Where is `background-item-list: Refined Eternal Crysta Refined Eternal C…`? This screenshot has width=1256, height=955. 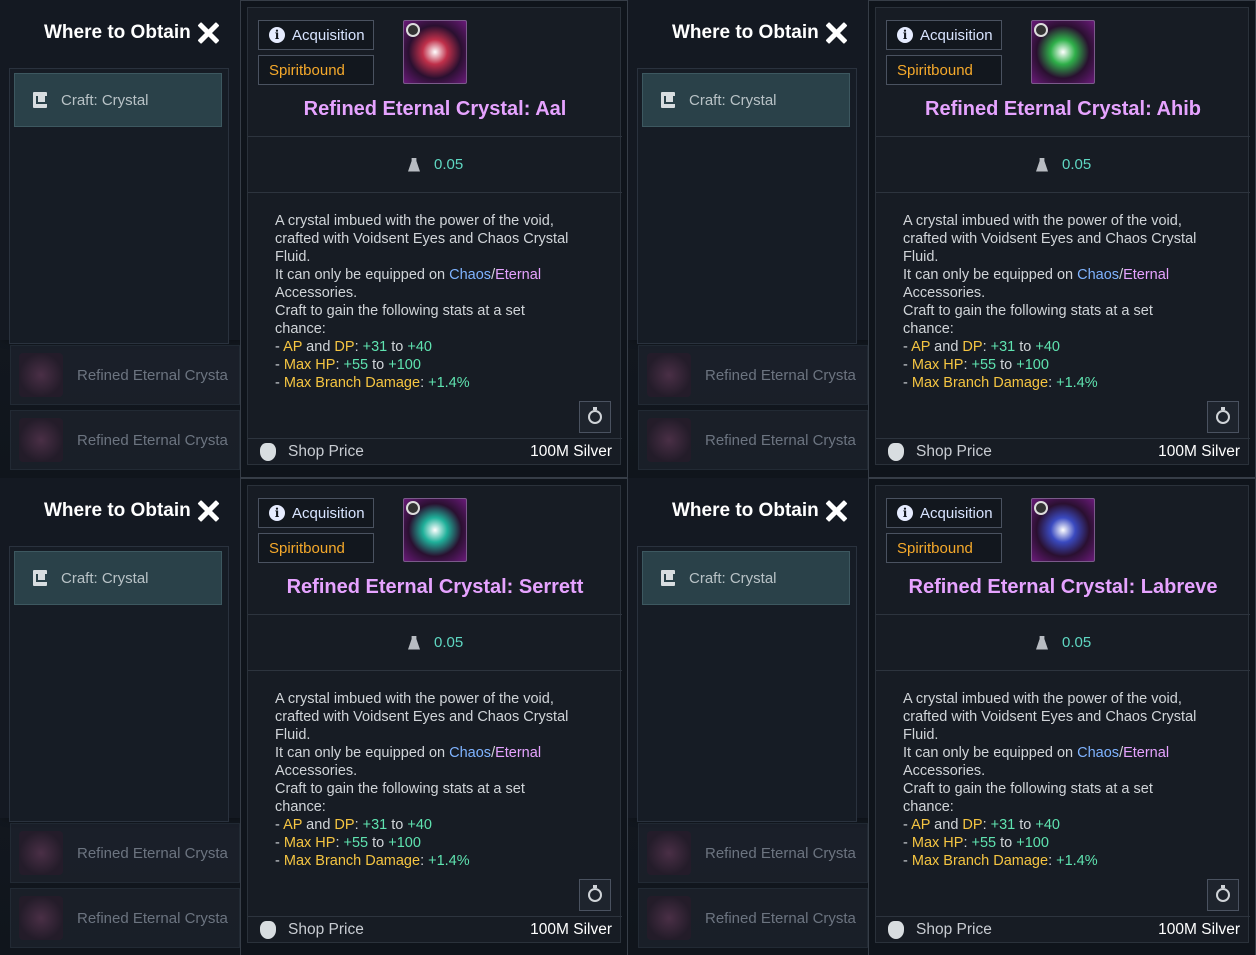 background-item-list: Refined Eternal Crysta Refined Eternal C… is located at coordinates (125, 407).